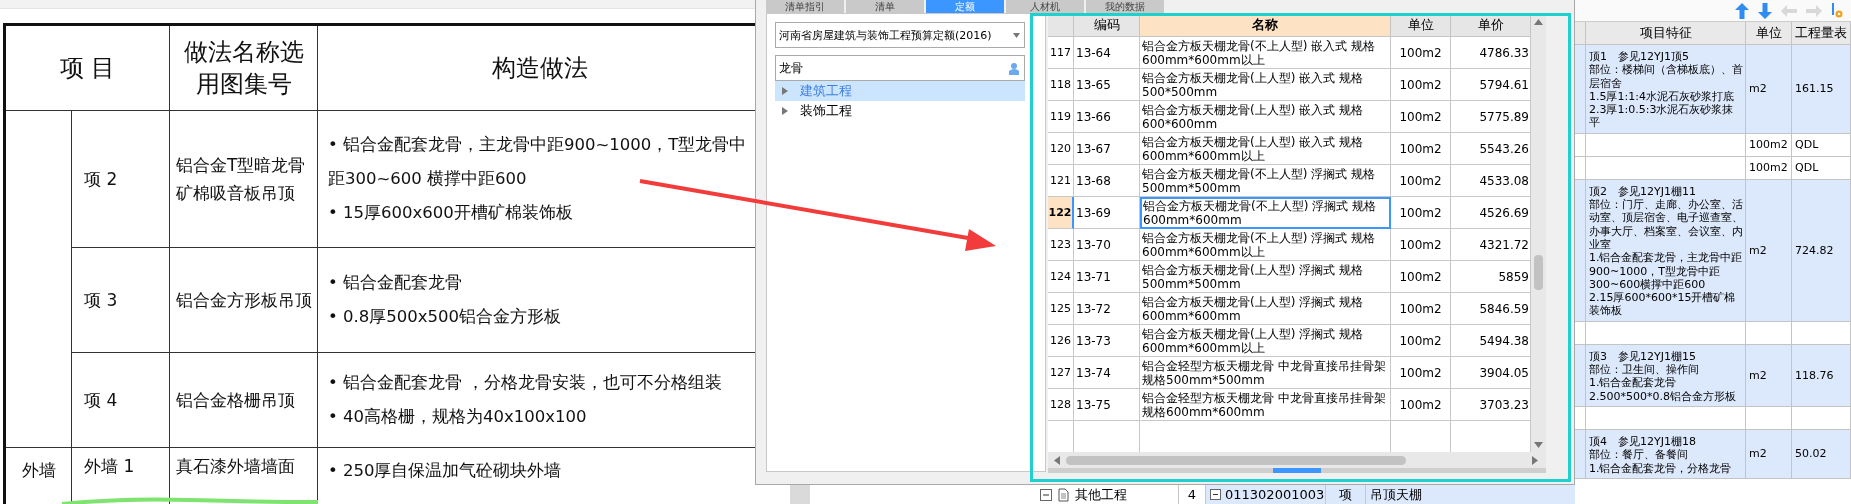  Describe the element at coordinates (1061, 341) in the screenshot. I see `row-number: 126` at that location.